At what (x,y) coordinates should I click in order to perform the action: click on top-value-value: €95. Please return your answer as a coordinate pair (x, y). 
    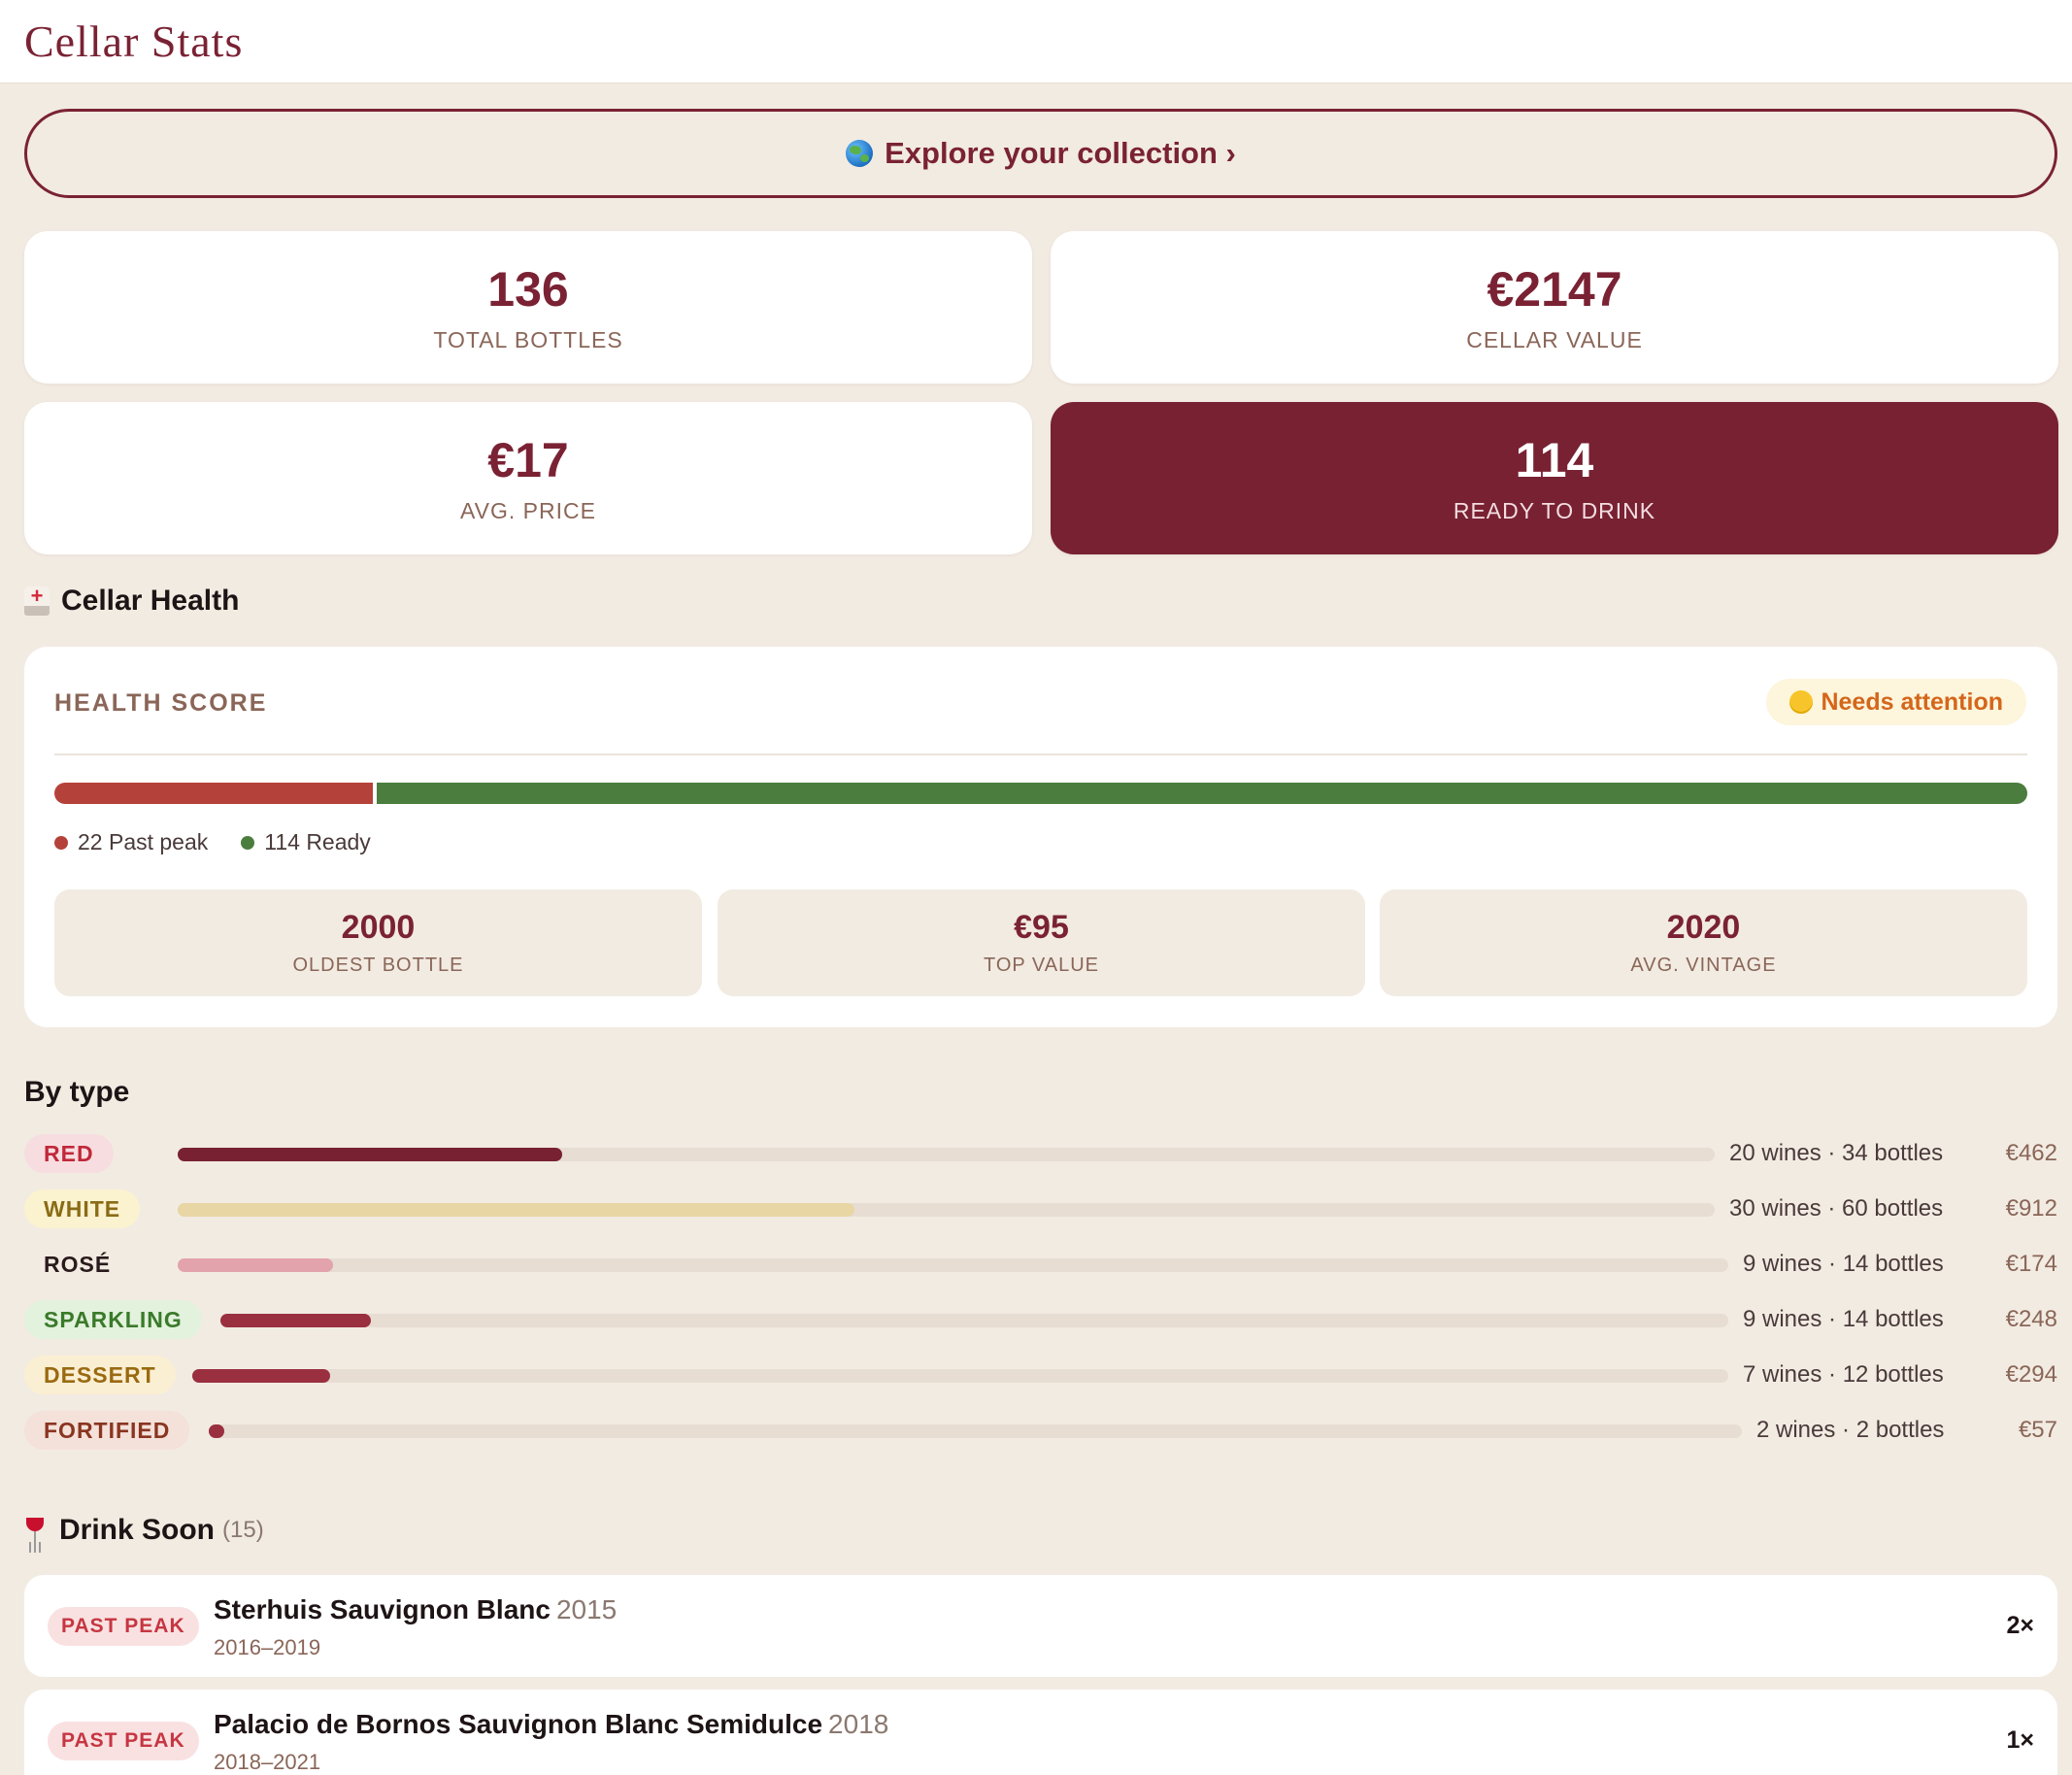
    Looking at the image, I should click on (1041, 927).